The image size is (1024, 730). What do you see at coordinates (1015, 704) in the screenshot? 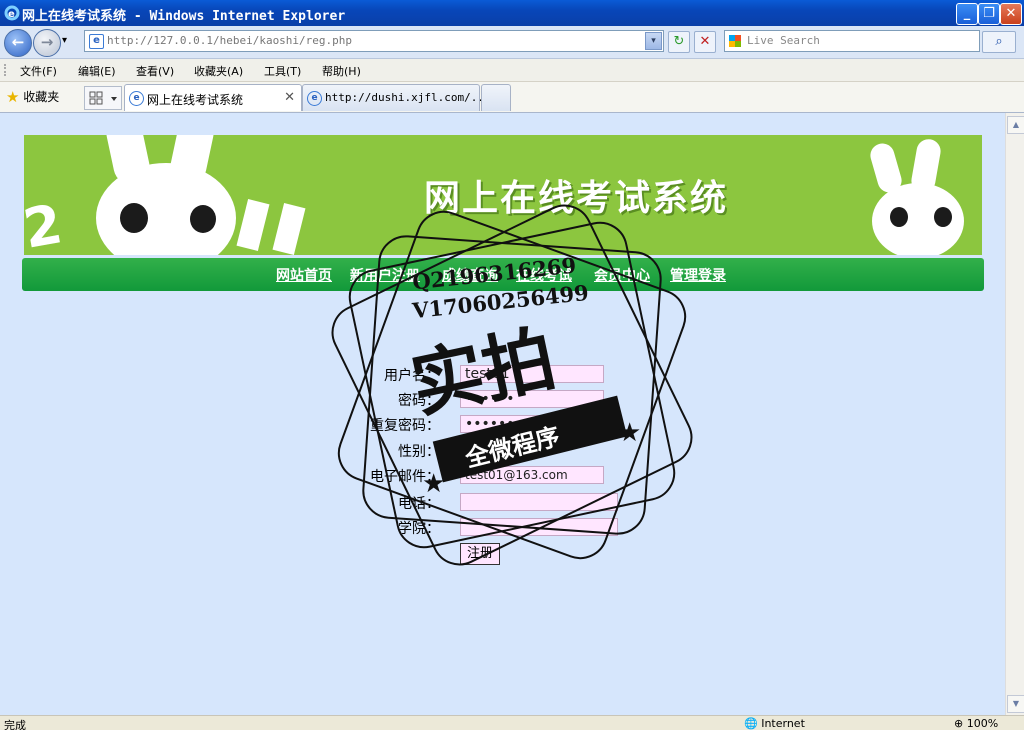
I see `scroll-down-icon: ▼` at bounding box center [1015, 704].